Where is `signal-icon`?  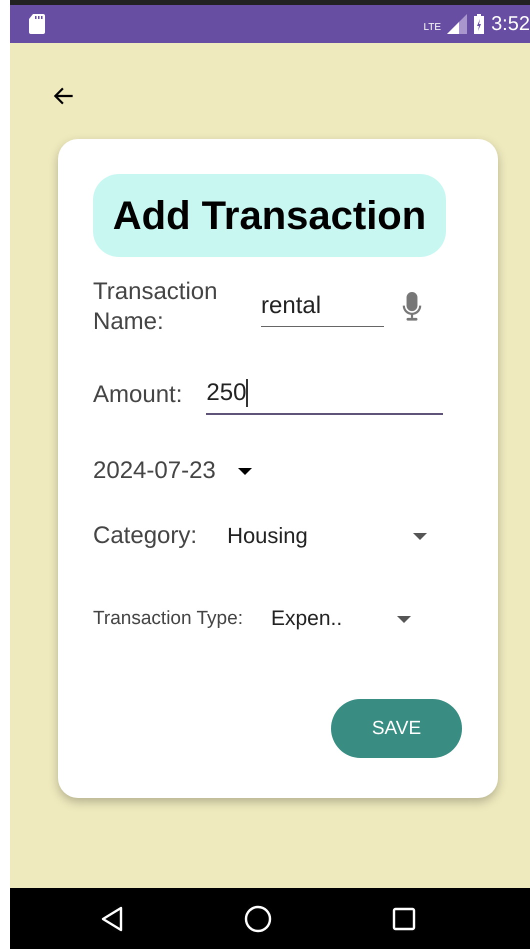
signal-icon is located at coordinates (457, 24).